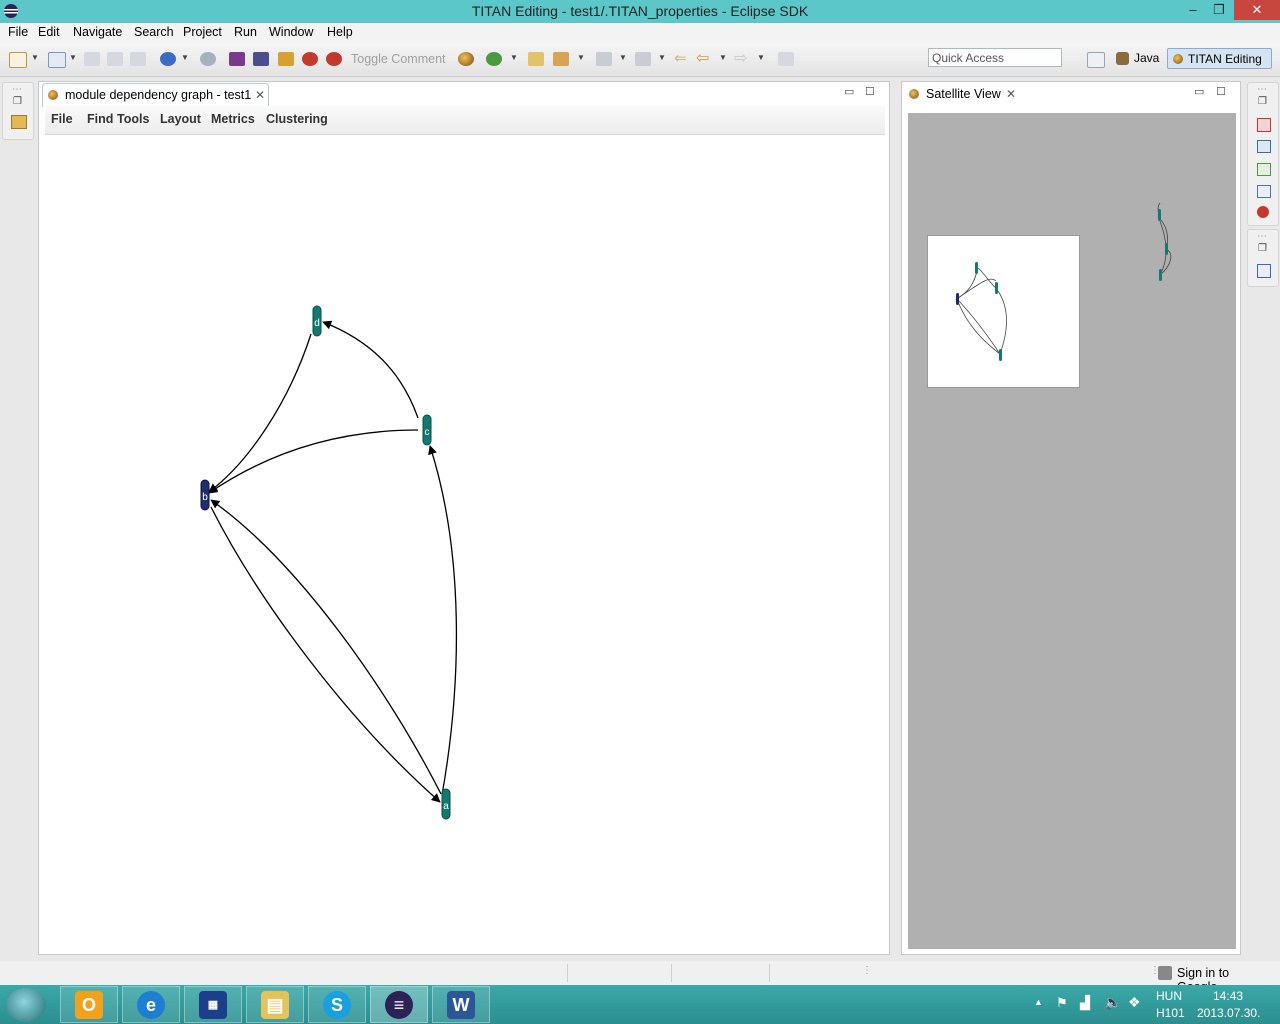 The width and height of the screenshot is (1280, 1024). Describe the element at coordinates (536, 59) in the screenshot. I see `open-folder-icon` at that location.